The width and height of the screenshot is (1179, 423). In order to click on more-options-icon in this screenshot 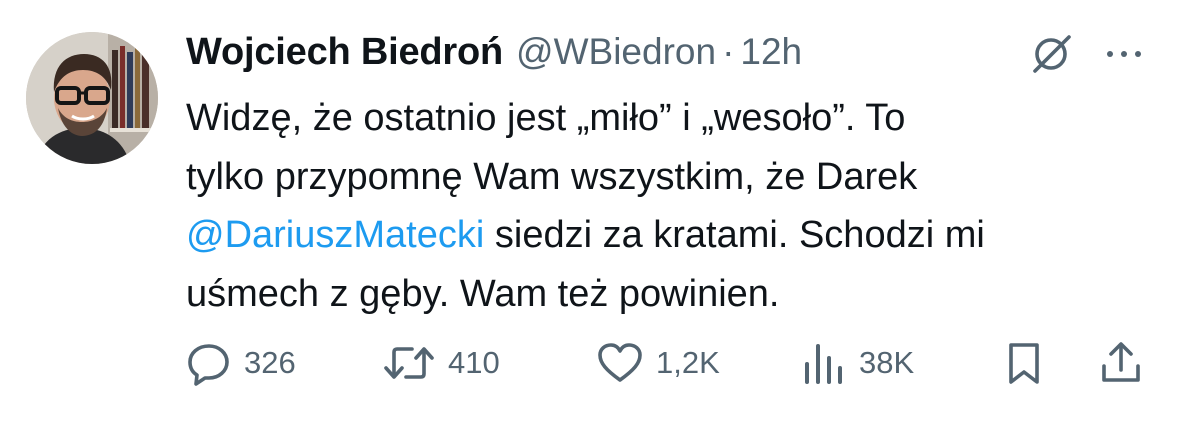, I will do `click(1124, 54)`.